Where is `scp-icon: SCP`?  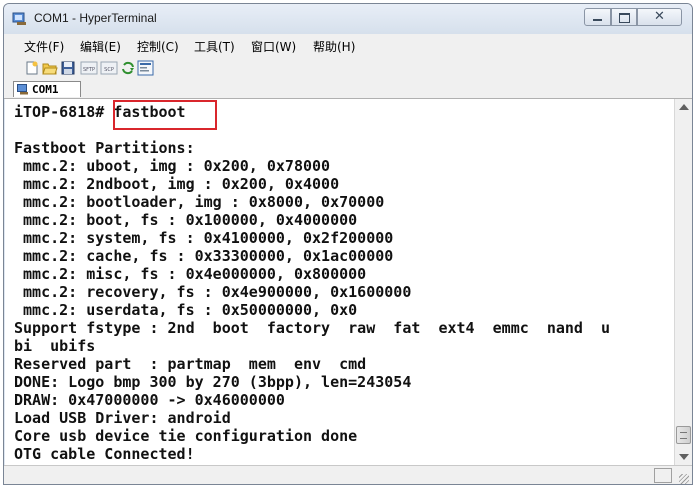 scp-icon: SCP is located at coordinates (109, 68).